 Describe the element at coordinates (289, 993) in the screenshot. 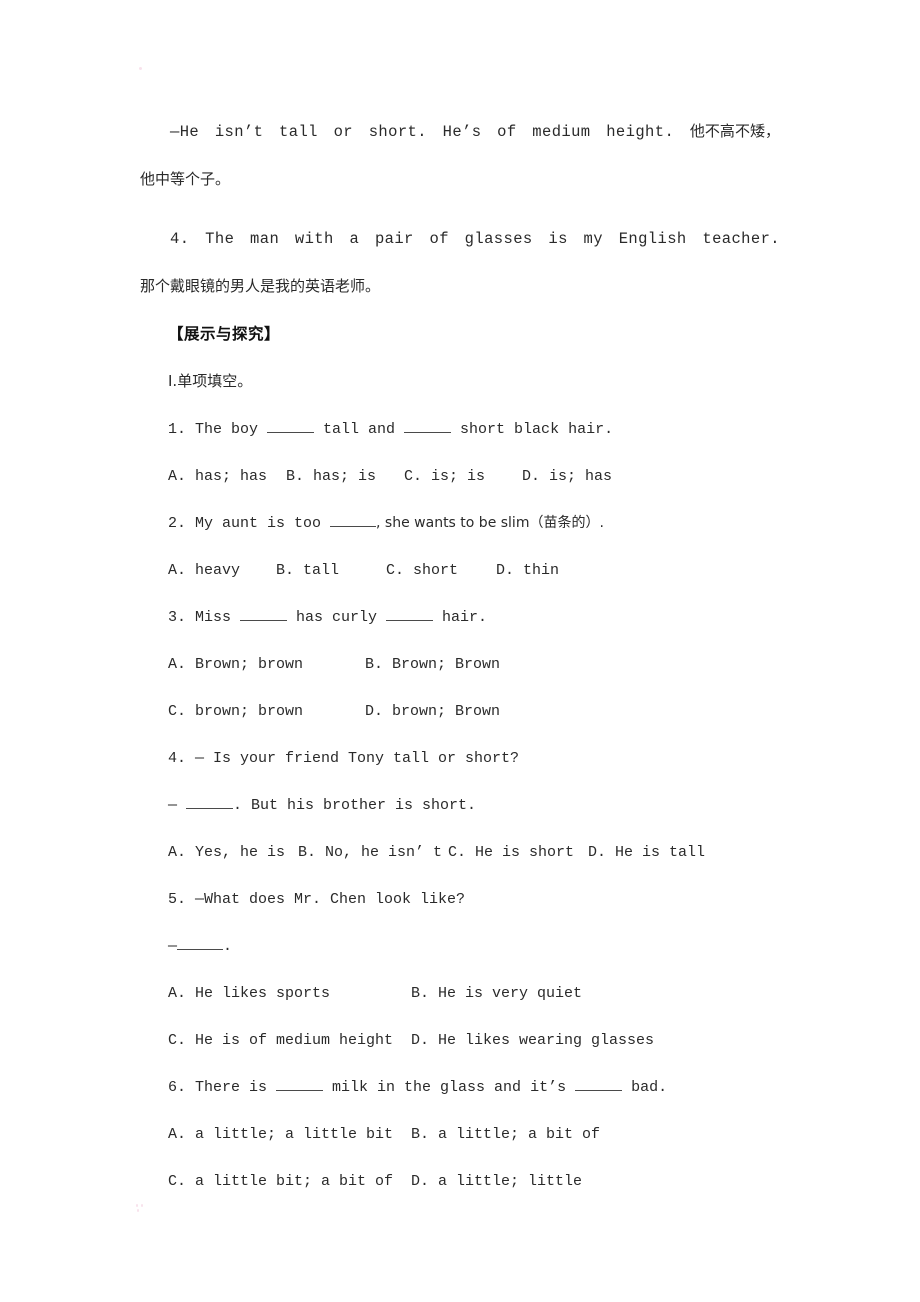

I see `option-a: A. He likes sports` at that location.